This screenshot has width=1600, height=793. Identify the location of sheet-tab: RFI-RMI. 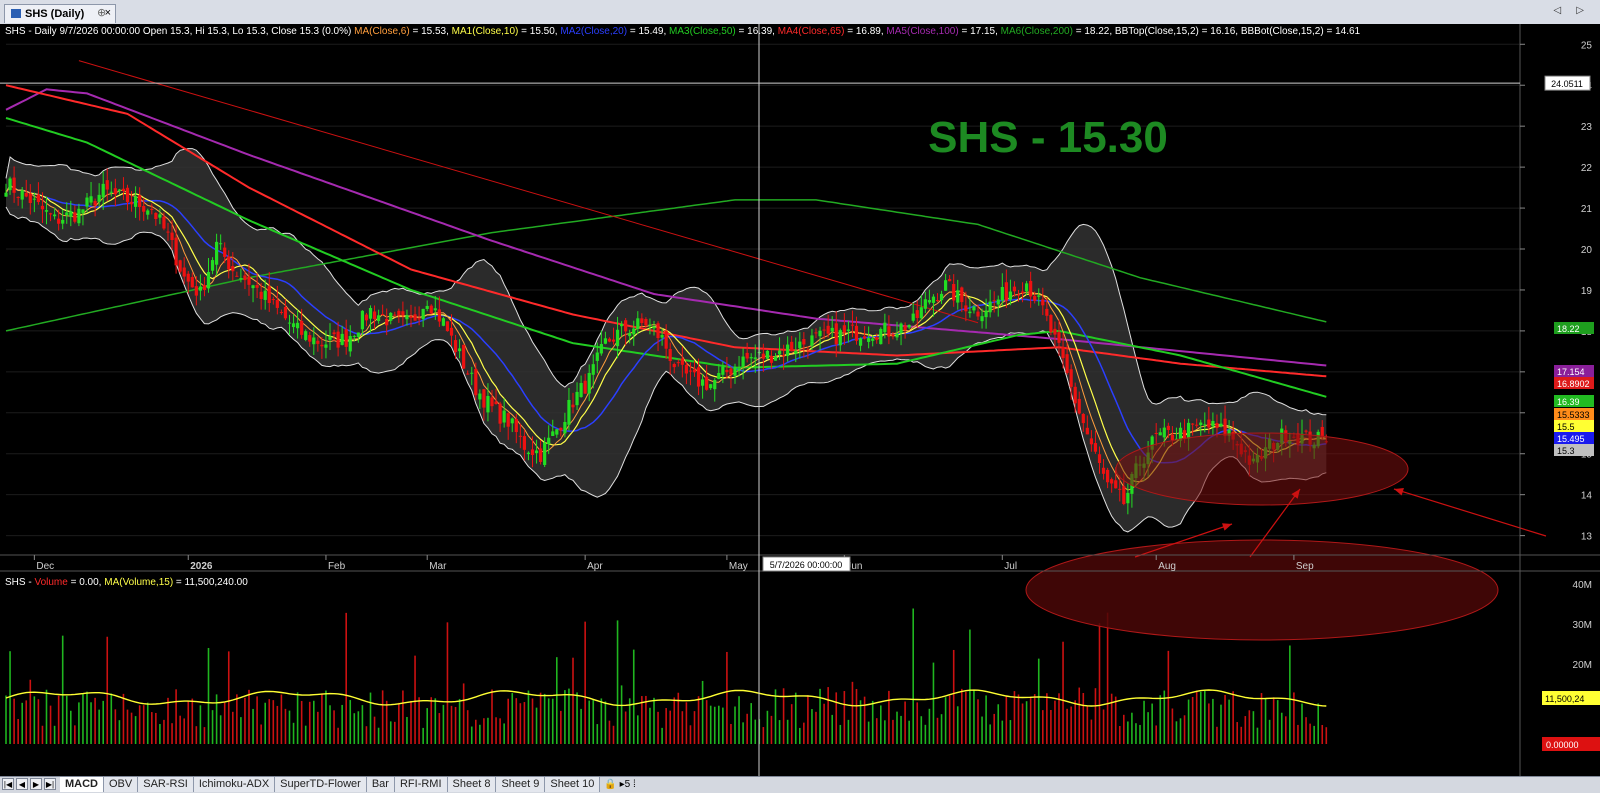
(421, 784).